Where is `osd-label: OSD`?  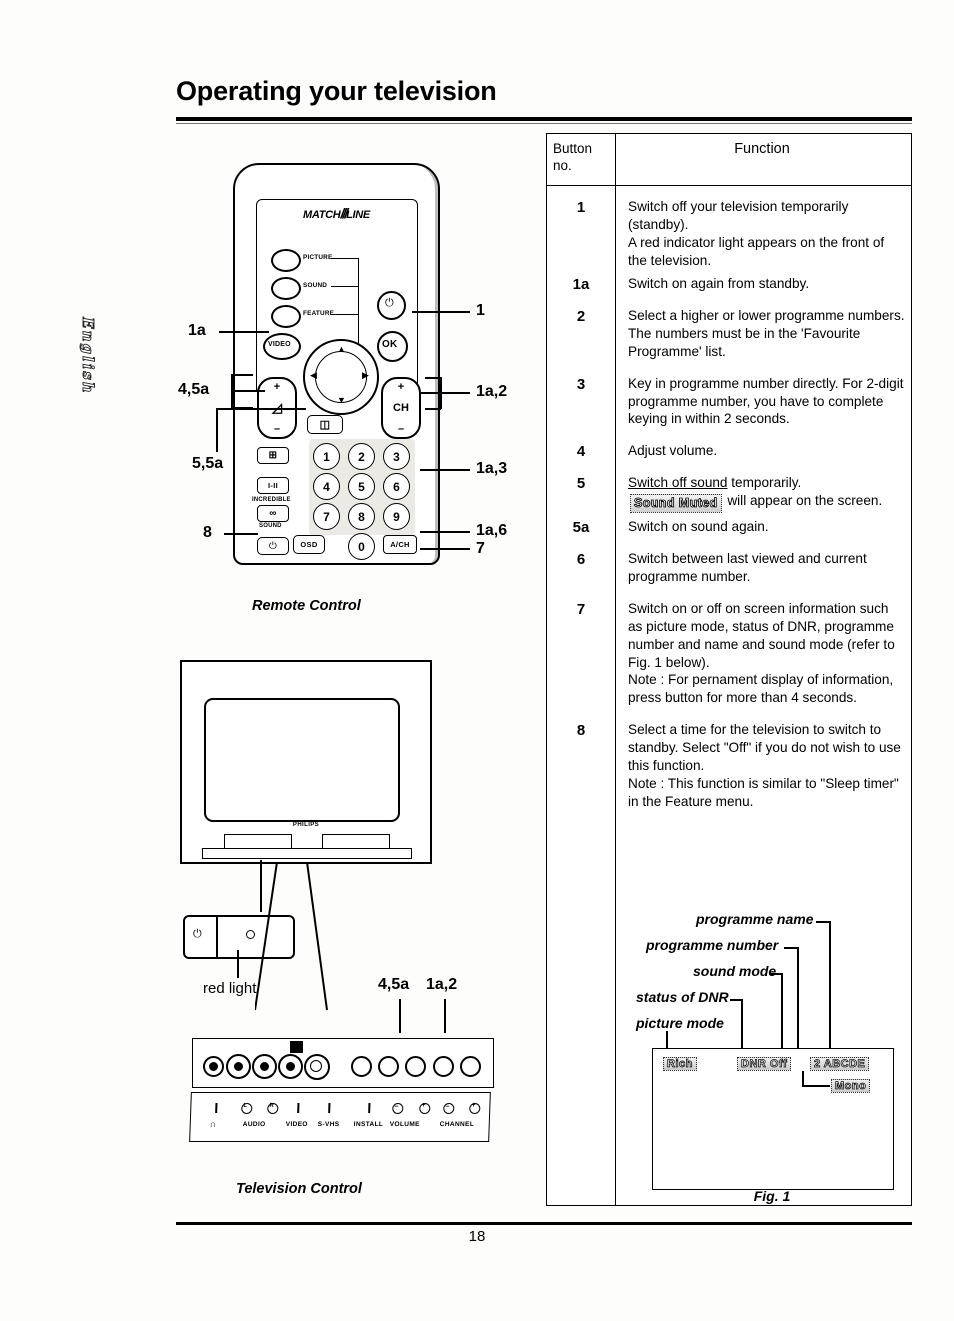 osd-label: OSD is located at coordinates (309, 544).